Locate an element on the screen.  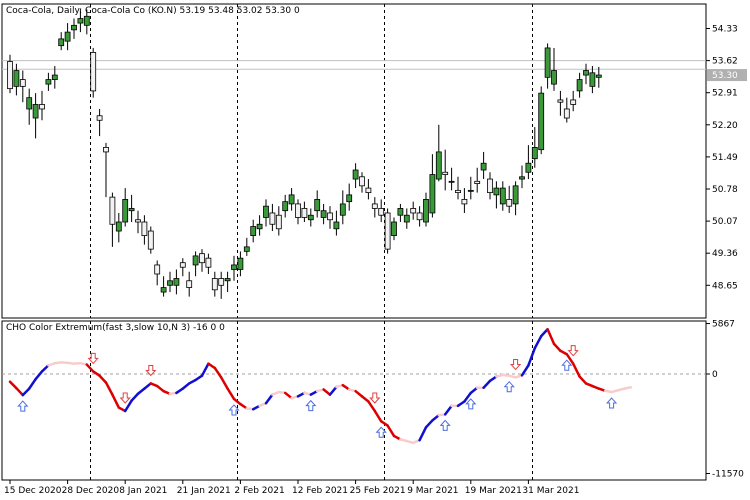
price-axis-label: 50.07 is located at coordinates (725, 222).